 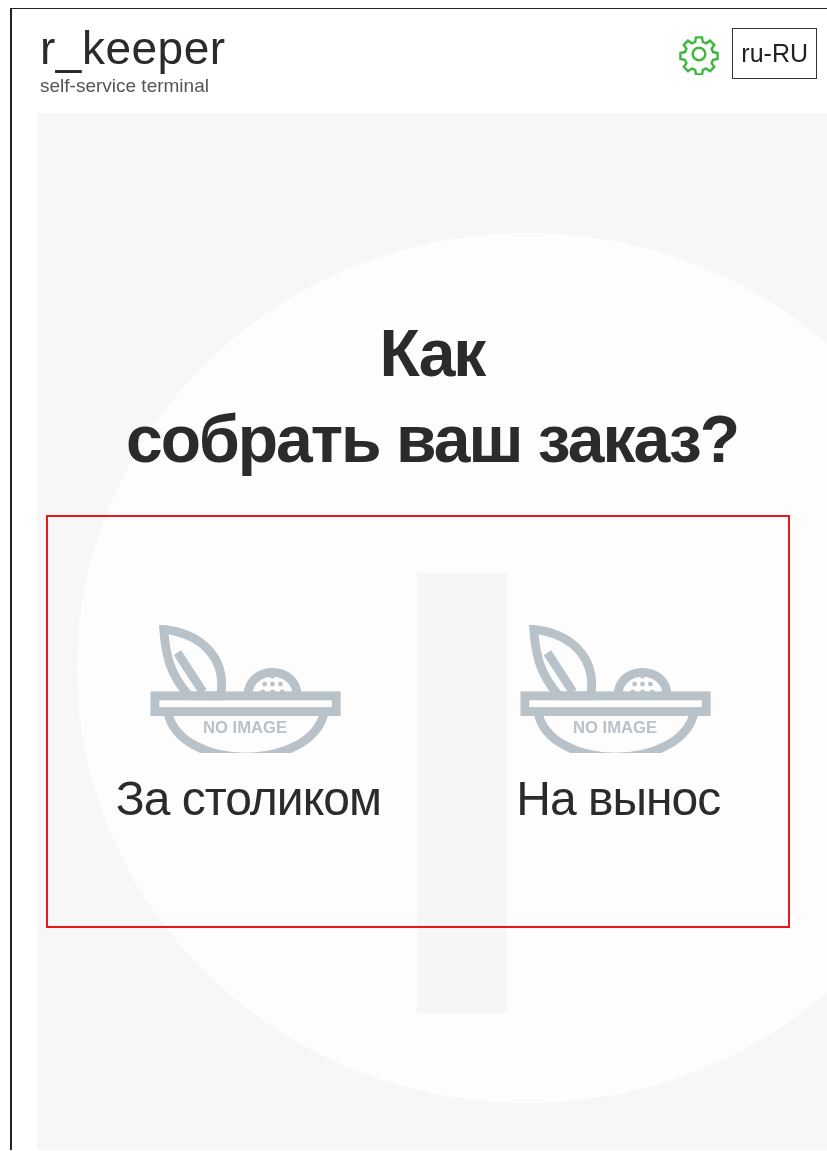 I want to click on order-option-button: NO IMAGE На вынос, so click(x=618, y=725).